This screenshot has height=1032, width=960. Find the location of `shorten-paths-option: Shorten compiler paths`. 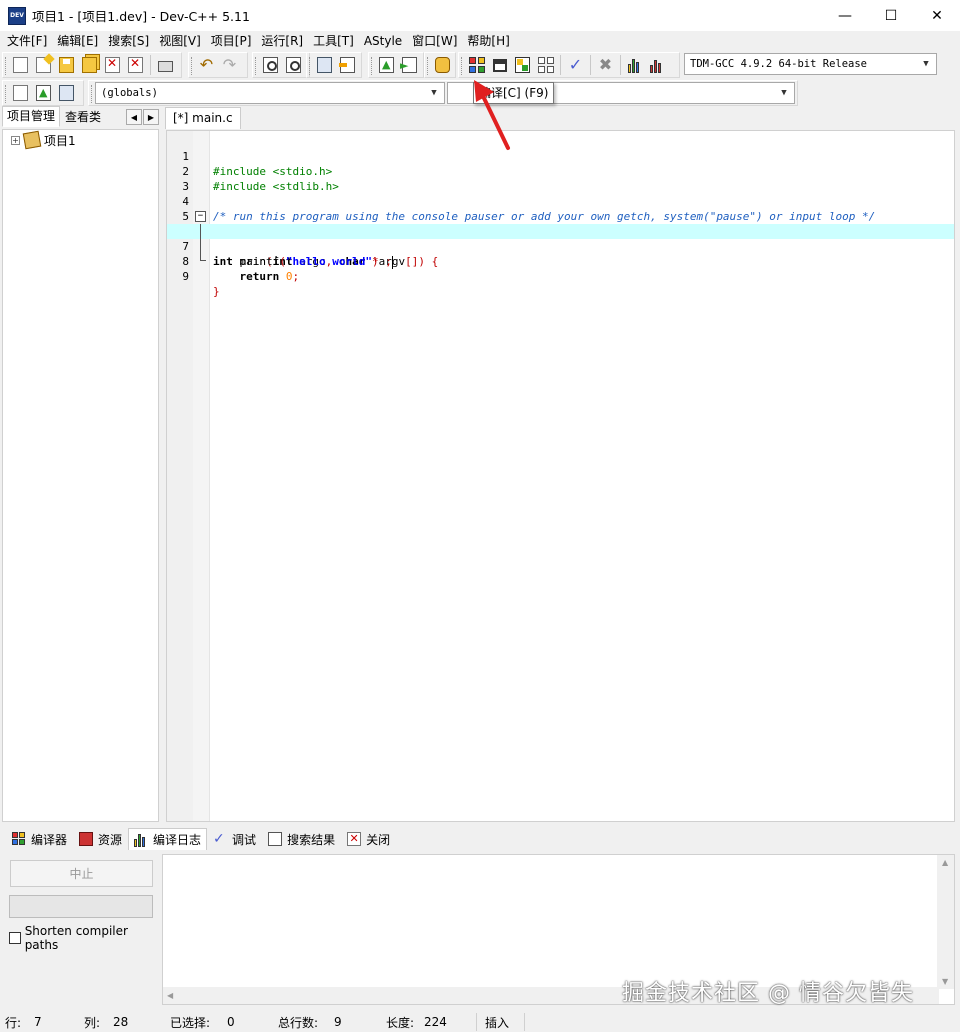

shorten-paths-option: Shorten compiler paths is located at coordinates (85, 938).